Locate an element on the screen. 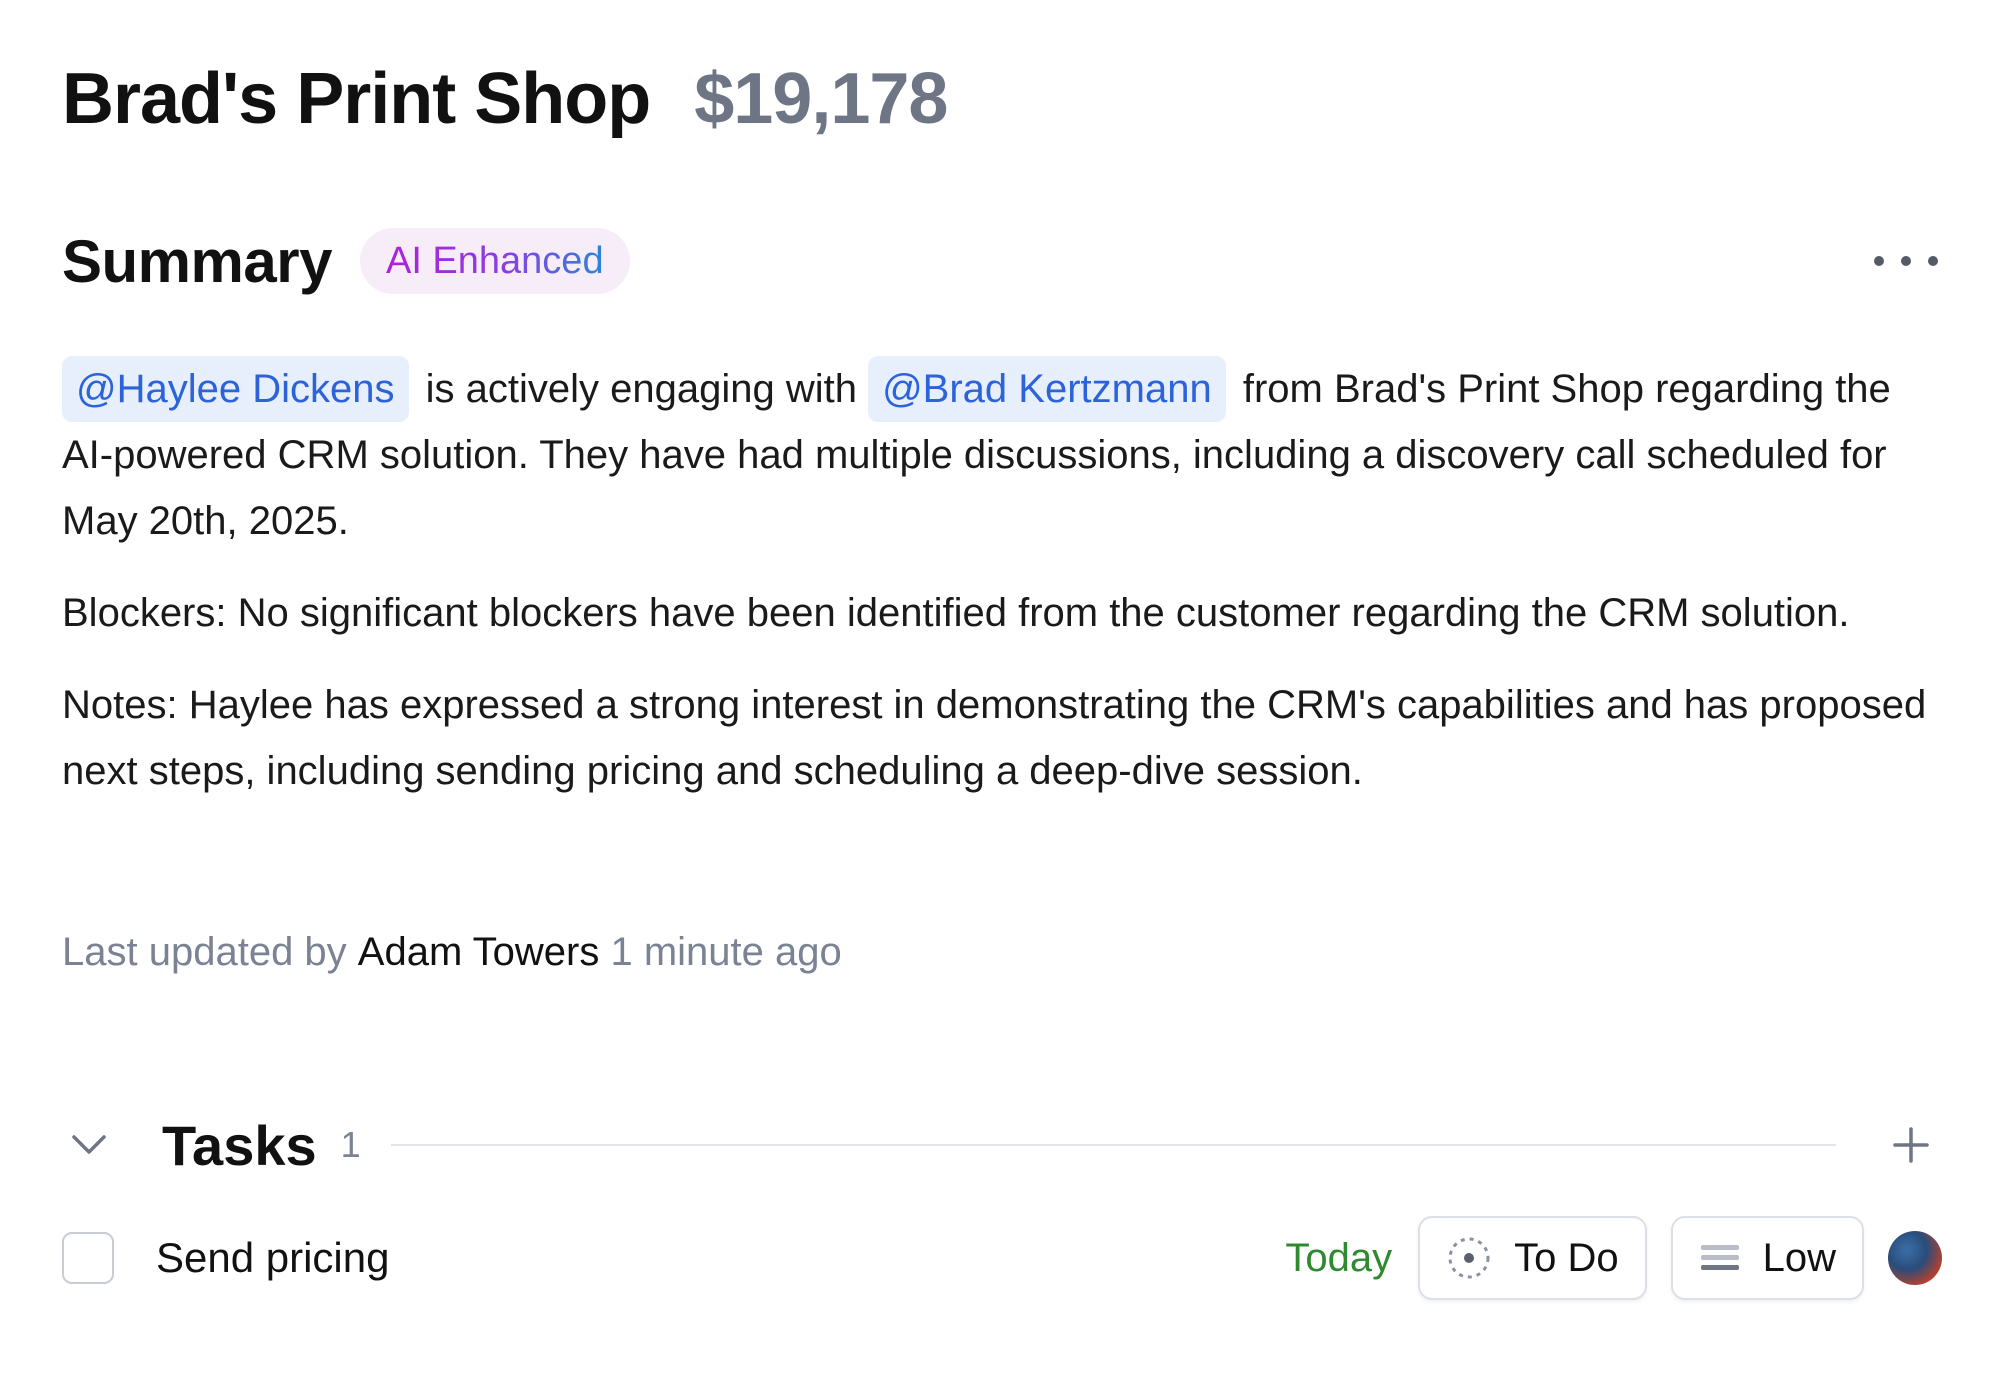 The width and height of the screenshot is (2000, 1375). task-name: Send pricing is located at coordinates (272, 1258).